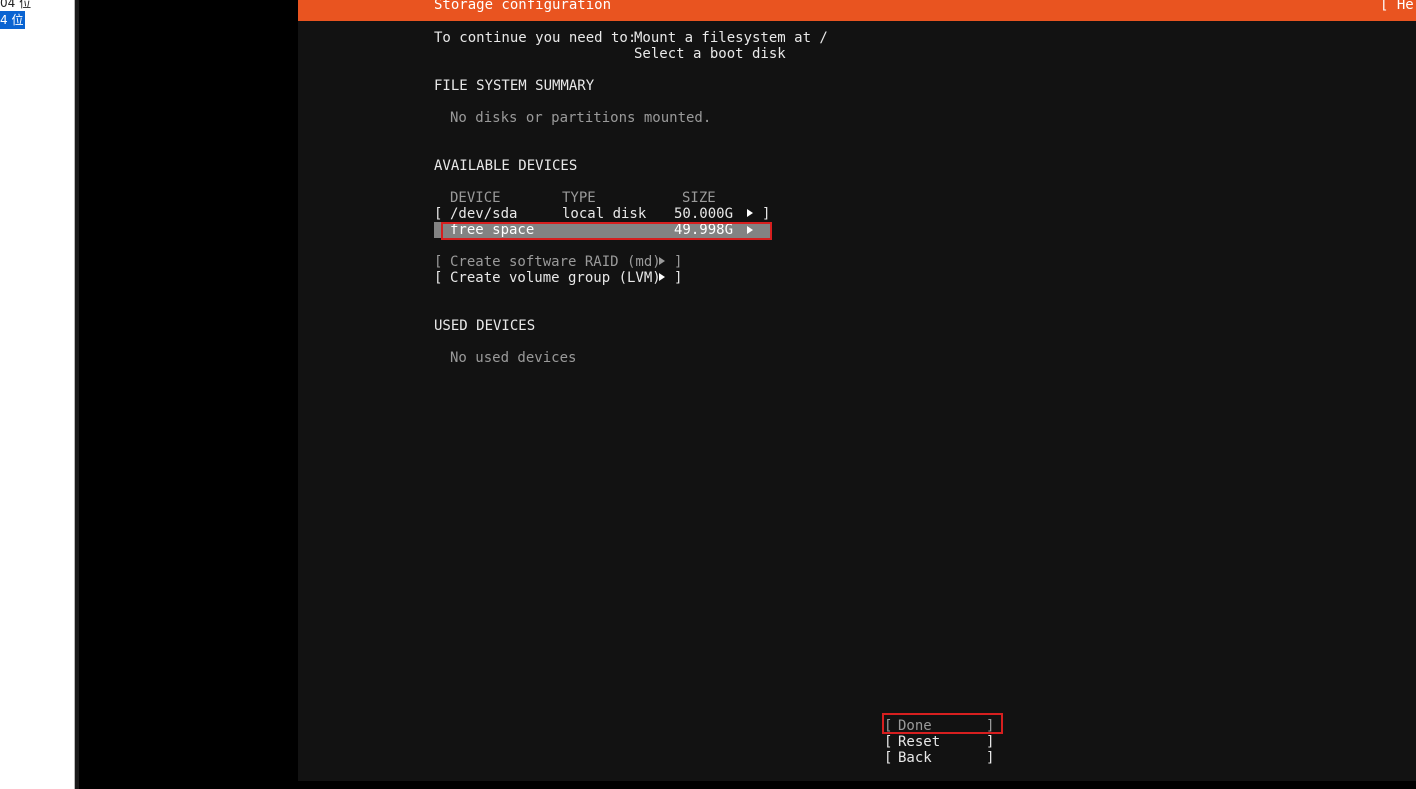 The image size is (1416, 789). What do you see at coordinates (919, 742) in the screenshot?
I see `reset-label: Reset` at bounding box center [919, 742].